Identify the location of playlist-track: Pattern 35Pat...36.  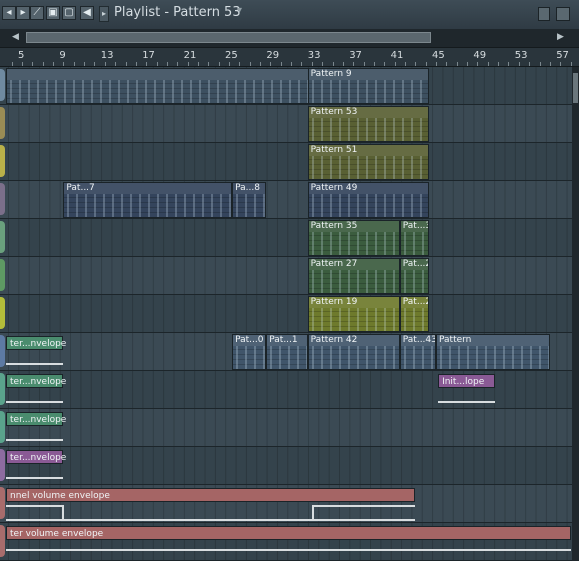
(286, 238).